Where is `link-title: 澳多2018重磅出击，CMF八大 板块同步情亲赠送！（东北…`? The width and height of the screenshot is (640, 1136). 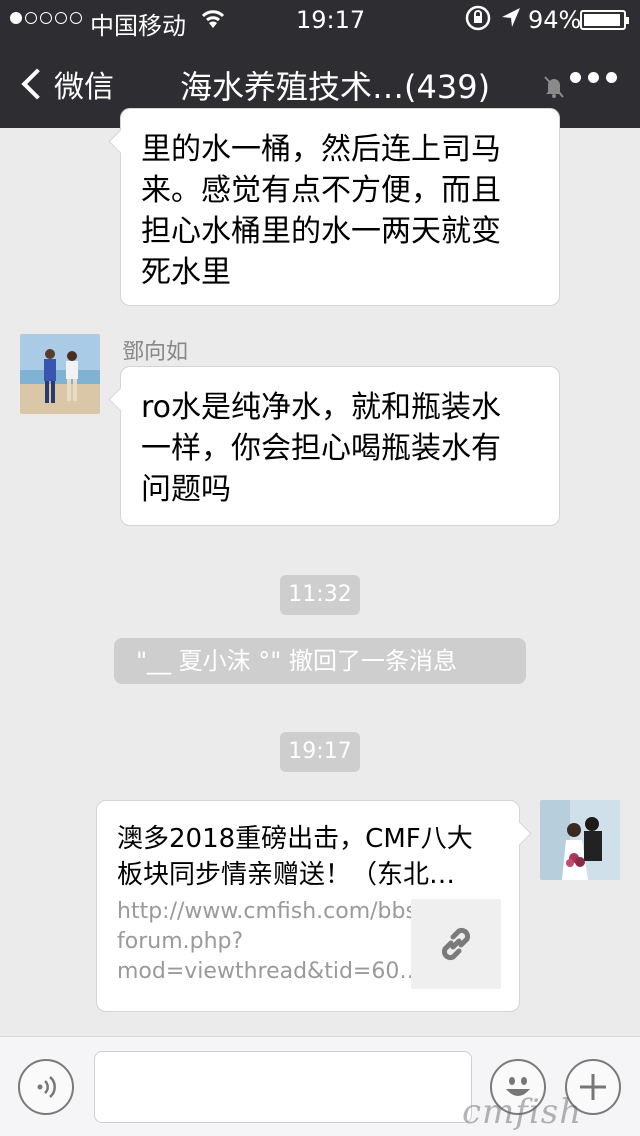
link-title: 澳多2018重磅出击，CMF八大 板块同步情亲赠送！（东北… is located at coordinates (307, 857).